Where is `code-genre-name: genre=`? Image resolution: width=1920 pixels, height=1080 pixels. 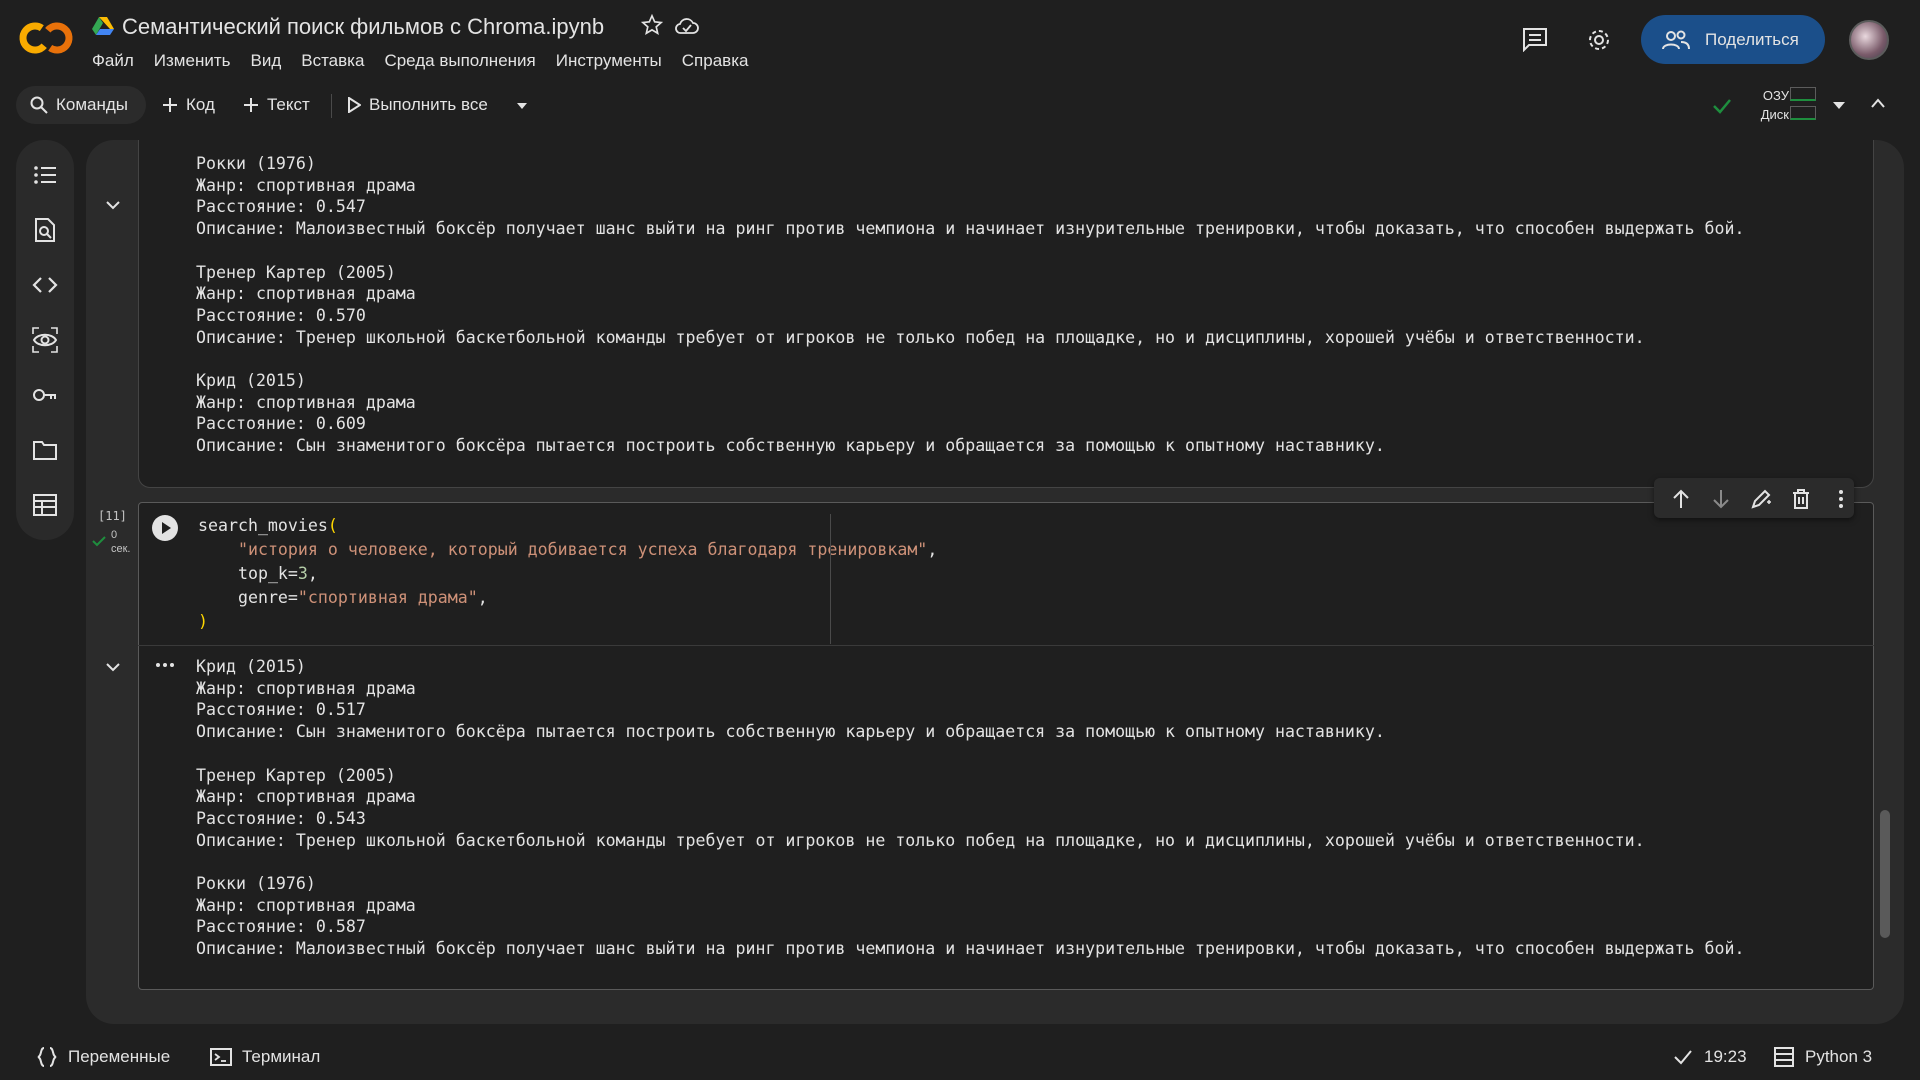 code-genre-name: genre= is located at coordinates (267, 597).